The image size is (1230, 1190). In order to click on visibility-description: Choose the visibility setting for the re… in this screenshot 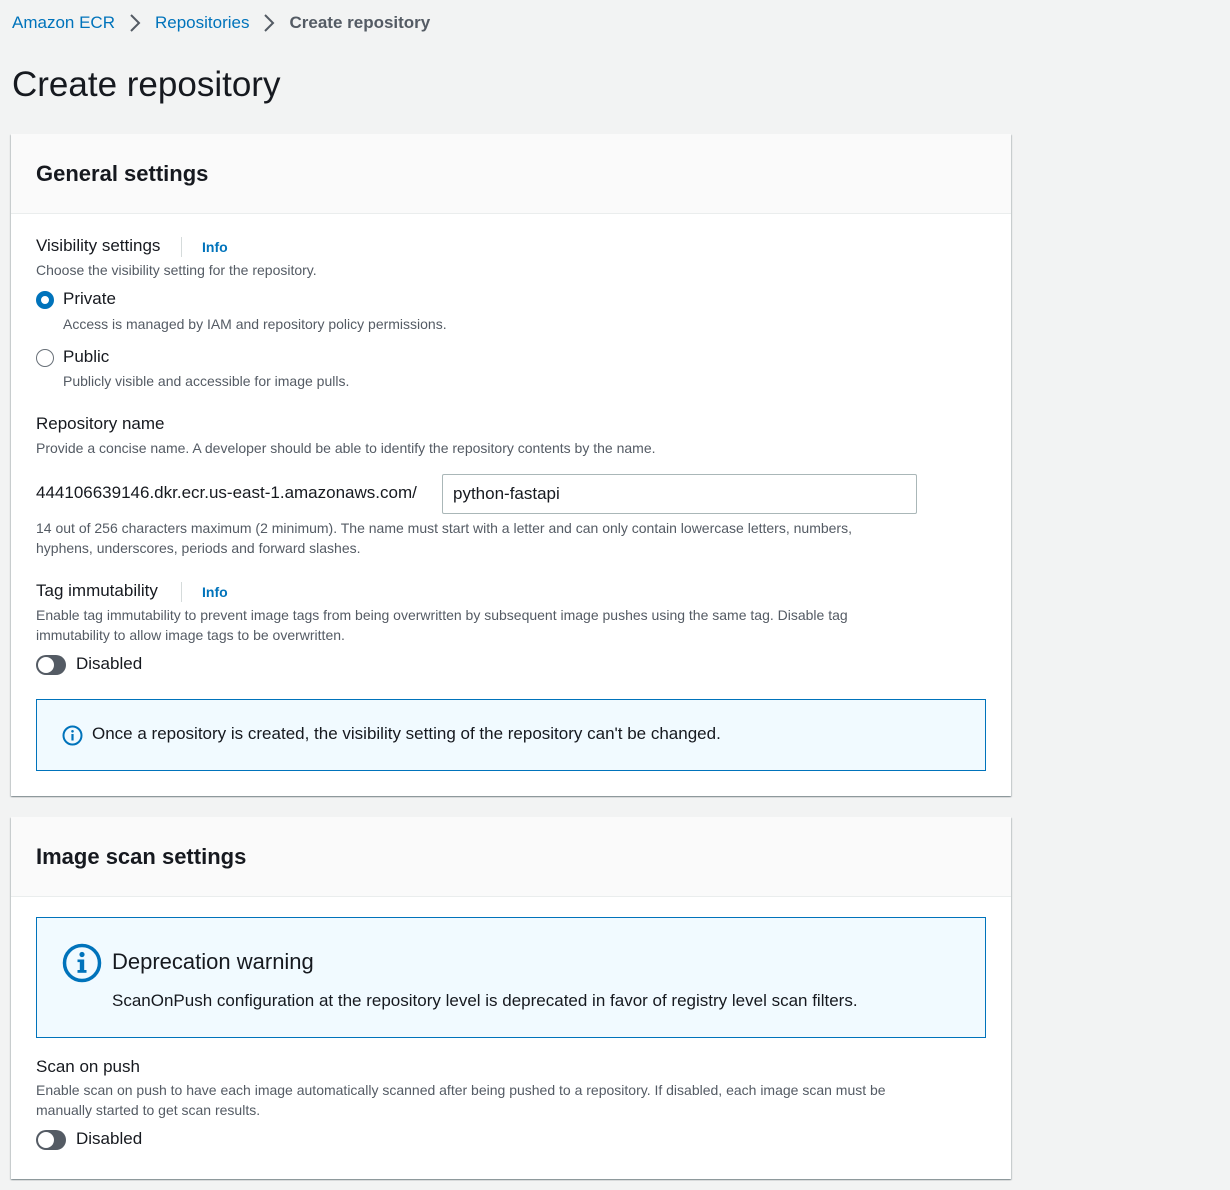, I will do `click(176, 270)`.